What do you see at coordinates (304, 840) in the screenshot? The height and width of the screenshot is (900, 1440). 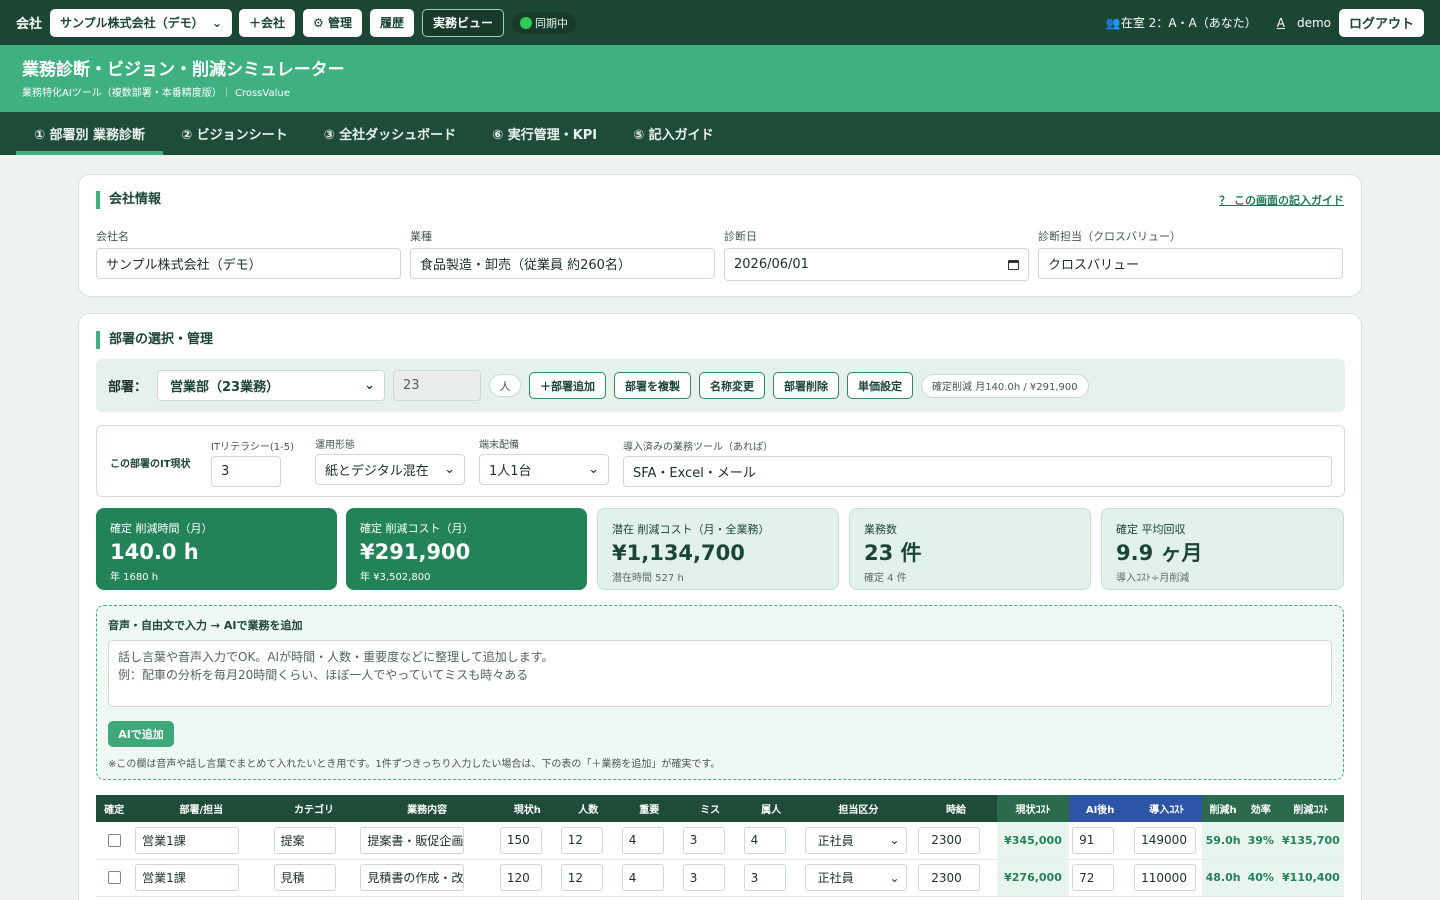 I see `category-input: 提案` at bounding box center [304, 840].